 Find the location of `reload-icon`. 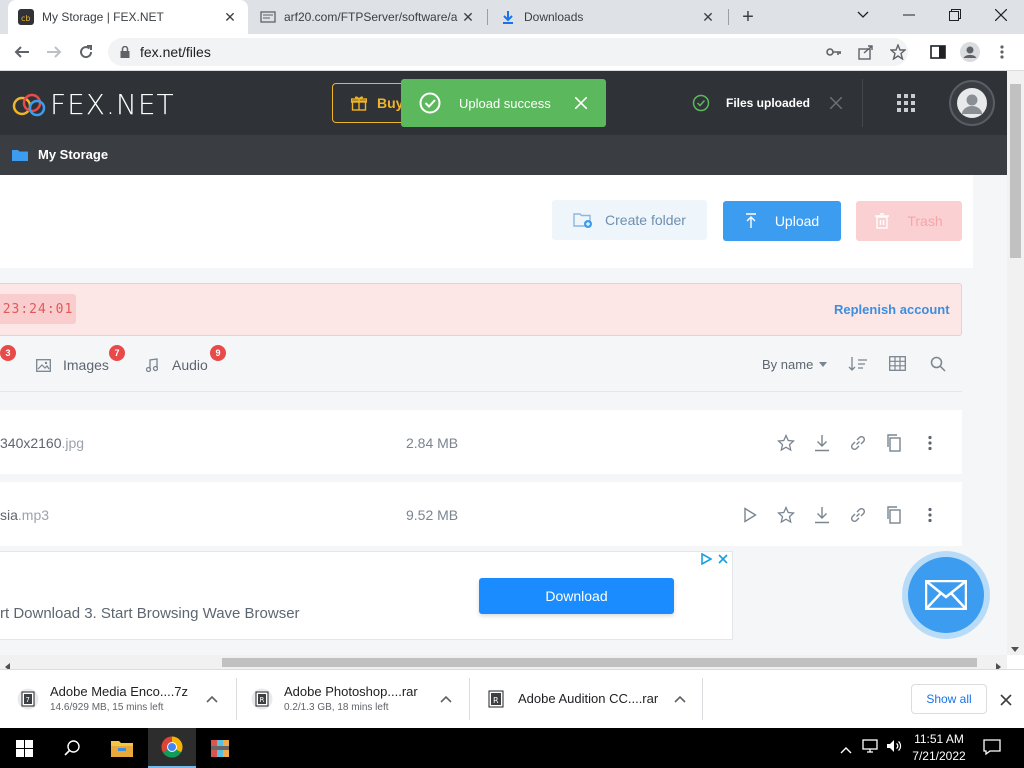

reload-icon is located at coordinates (86, 52).